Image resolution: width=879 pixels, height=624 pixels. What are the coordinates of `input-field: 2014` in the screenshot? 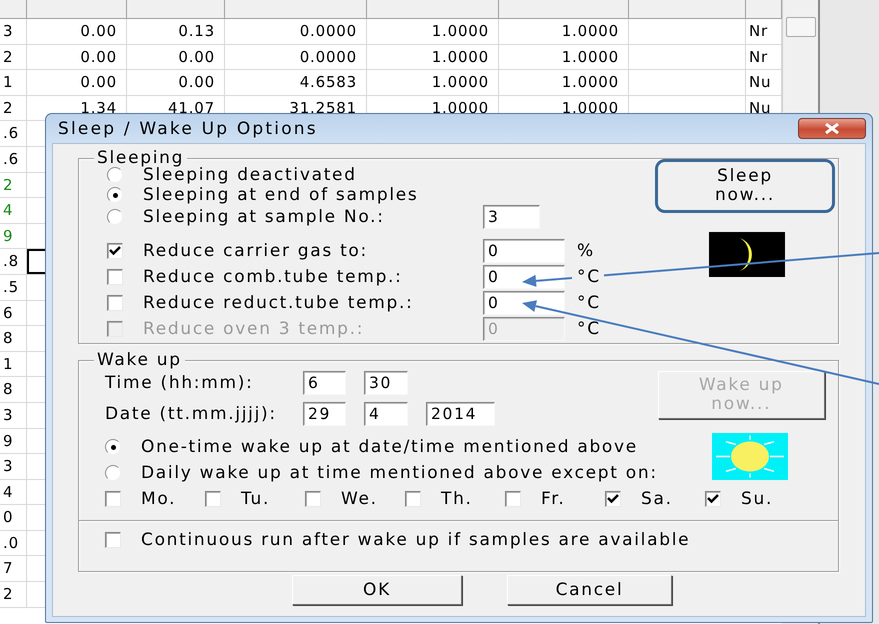 It's located at (460, 414).